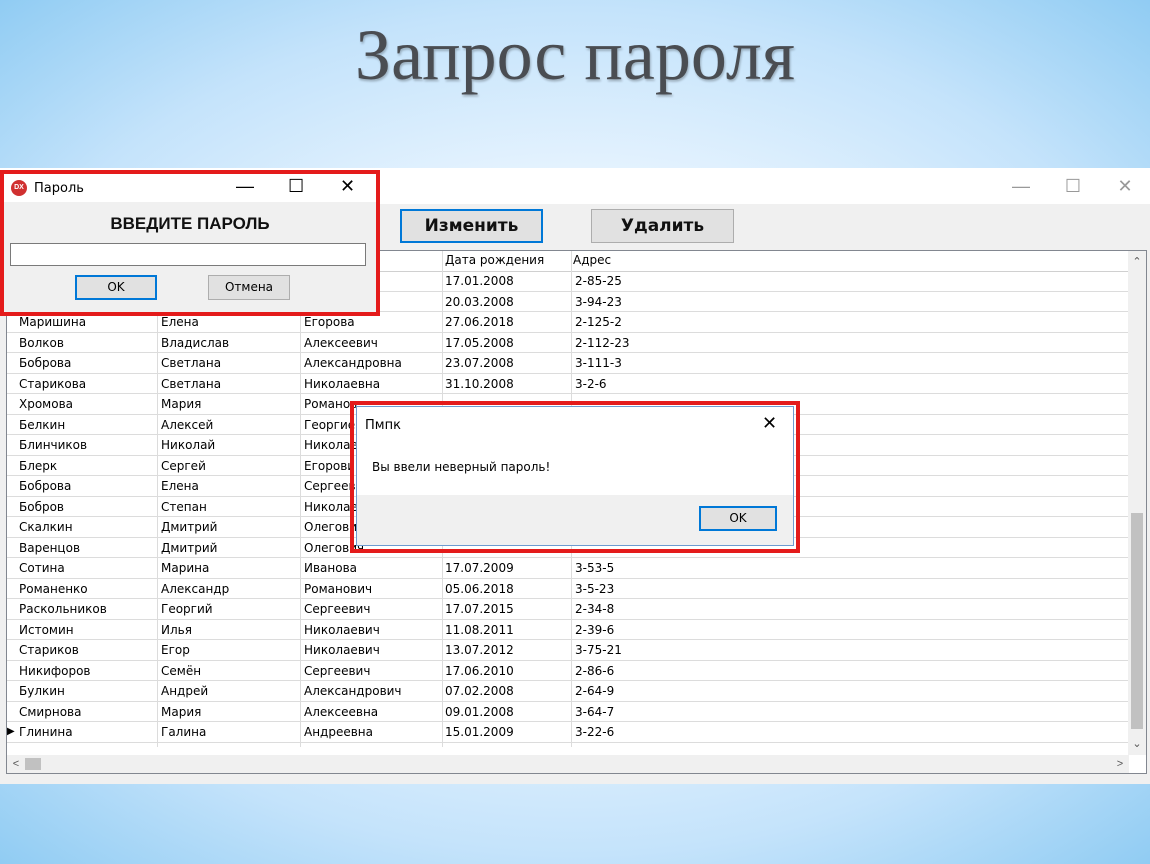 The image size is (1150, 864). What do you see at coordinates (594, 712) in the screenshot?
I see `cell-address: 3-64-7` at bounding box center [594, 712].